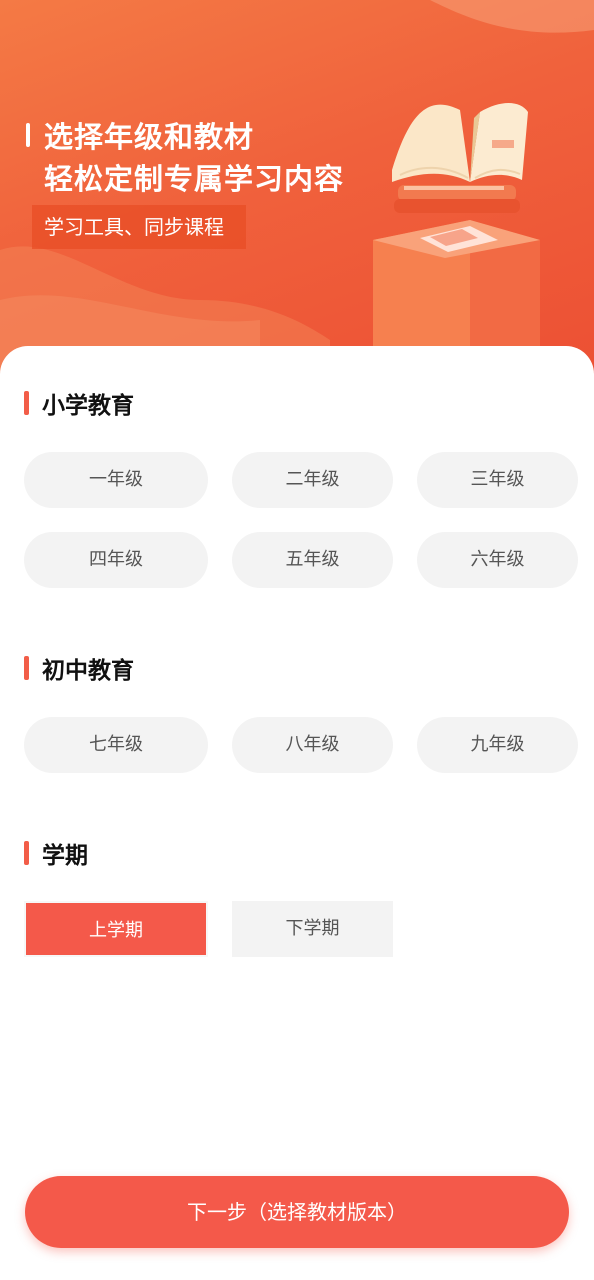  What do you see at coordinates (88, 406) in the screenshot?
I see `section-title-text: 小学教育` at bounding box center [88, 406].